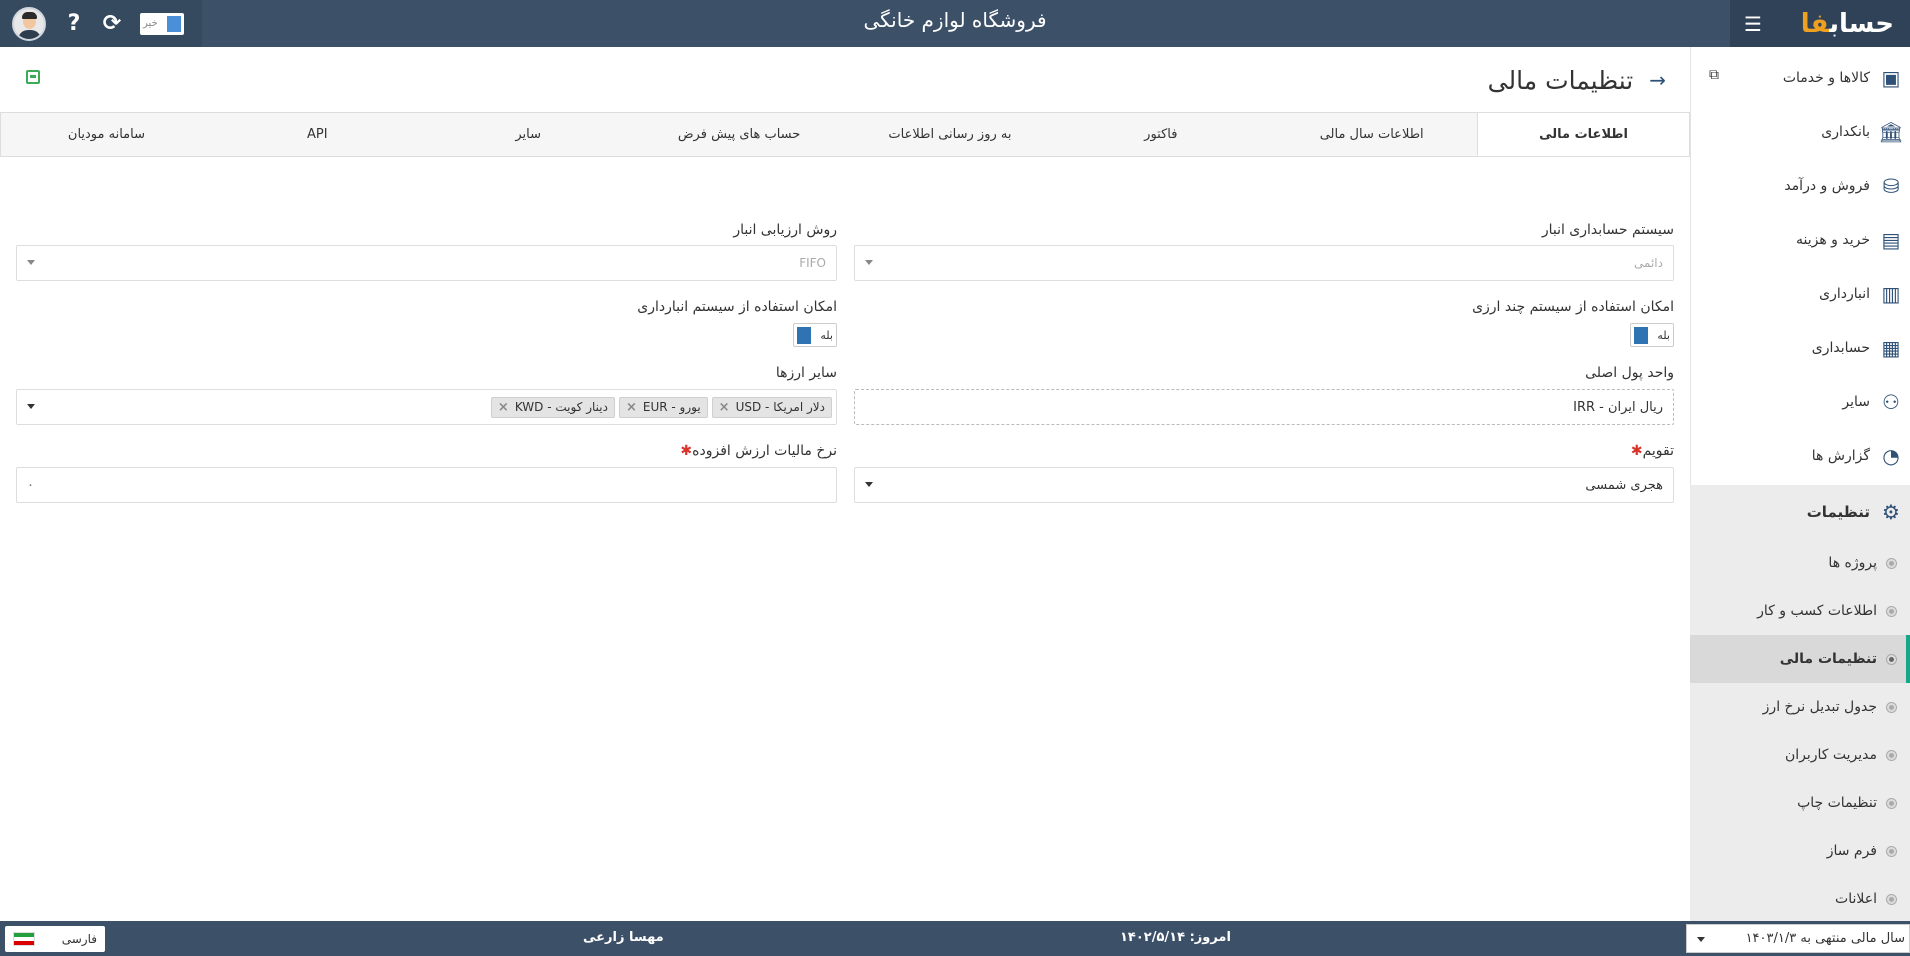 Image resolution: width=1910 pixels, height=956 pixels. I want to click on chip-label: USD - دلار امریکا, so click(780, 407).